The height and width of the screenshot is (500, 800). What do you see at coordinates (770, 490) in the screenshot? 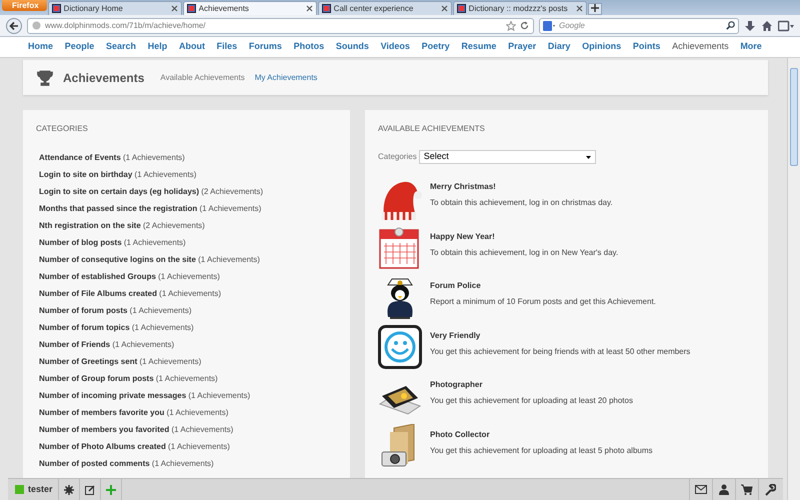
I see `wrench-icon` at bounding box center [770, 490].